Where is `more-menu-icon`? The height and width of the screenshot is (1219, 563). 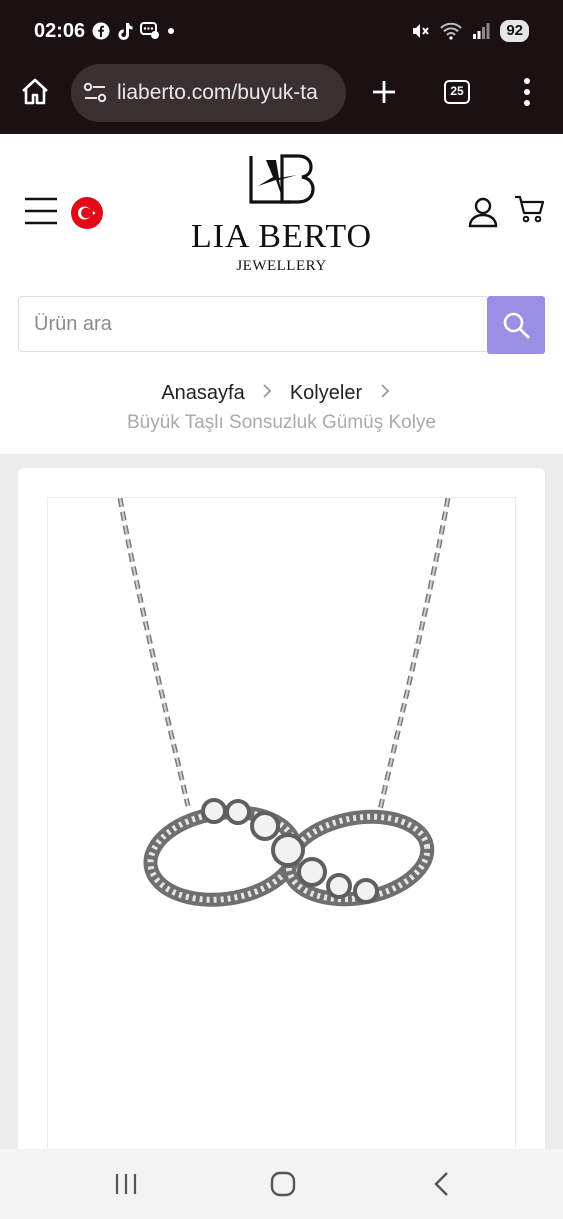 more-menu-icon is located at coordinates (527, 92).